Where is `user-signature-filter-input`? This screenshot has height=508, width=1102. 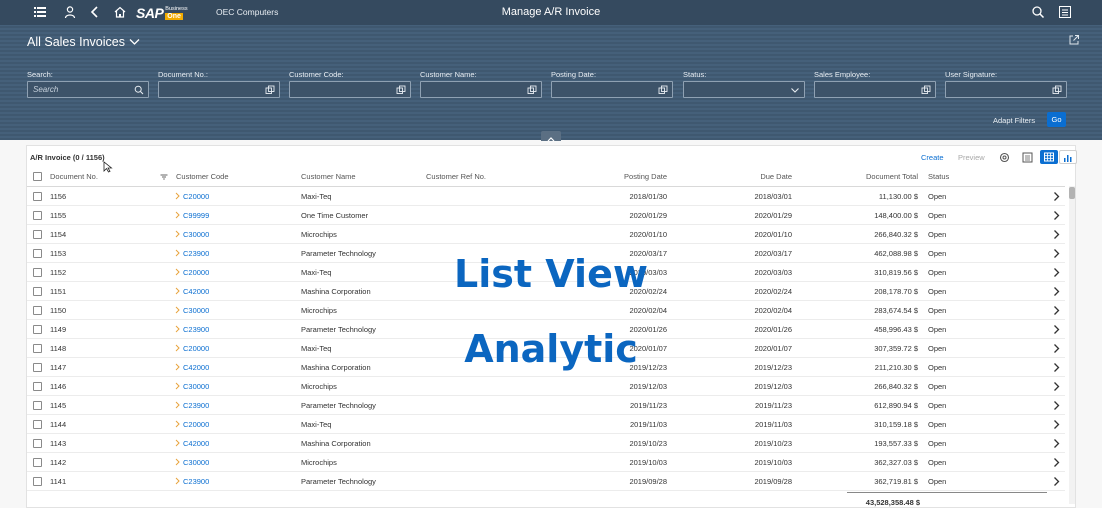
user-signature-filter-input is located at coordinates (1006, 89).